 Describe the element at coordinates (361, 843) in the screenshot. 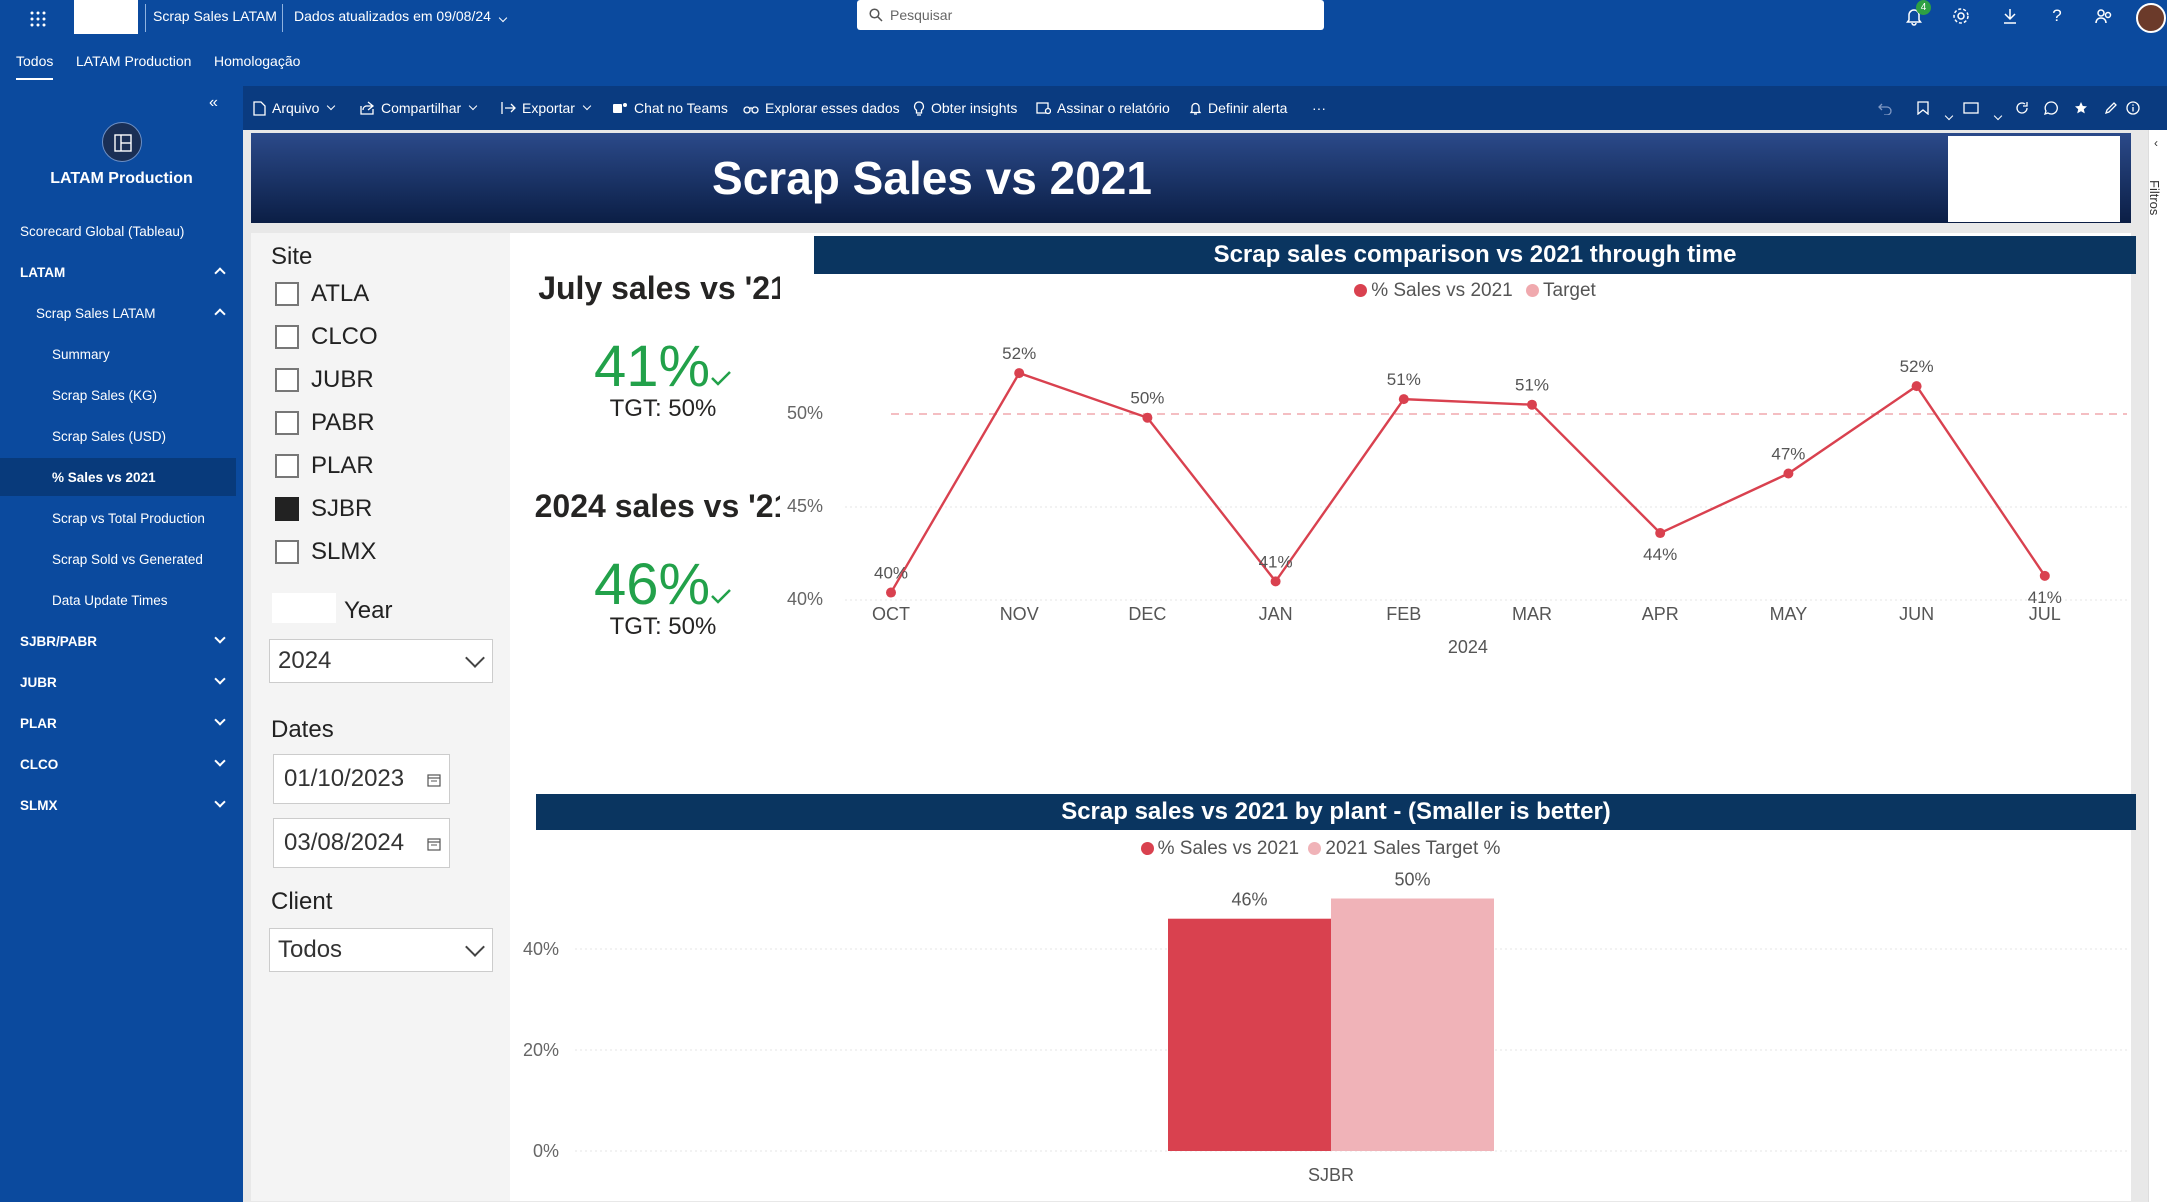

I see `end-date-input: 03/08/2024` at that location.